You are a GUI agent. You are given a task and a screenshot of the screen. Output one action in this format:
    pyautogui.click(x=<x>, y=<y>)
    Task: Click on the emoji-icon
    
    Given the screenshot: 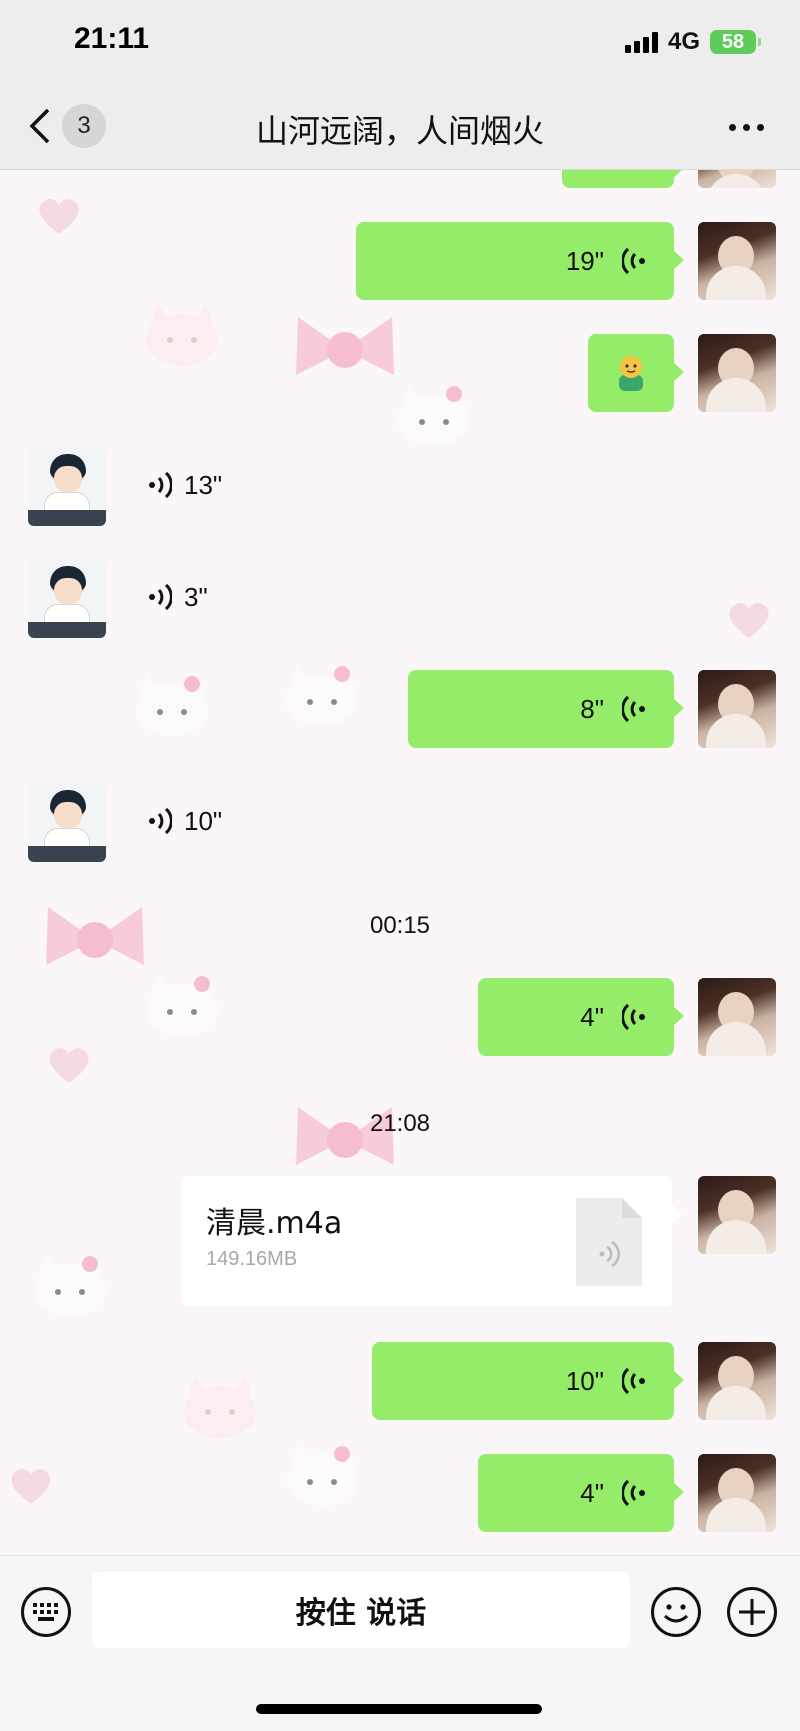 What is the action you would take?
    pyautogui.click(x=631, y=373)
    